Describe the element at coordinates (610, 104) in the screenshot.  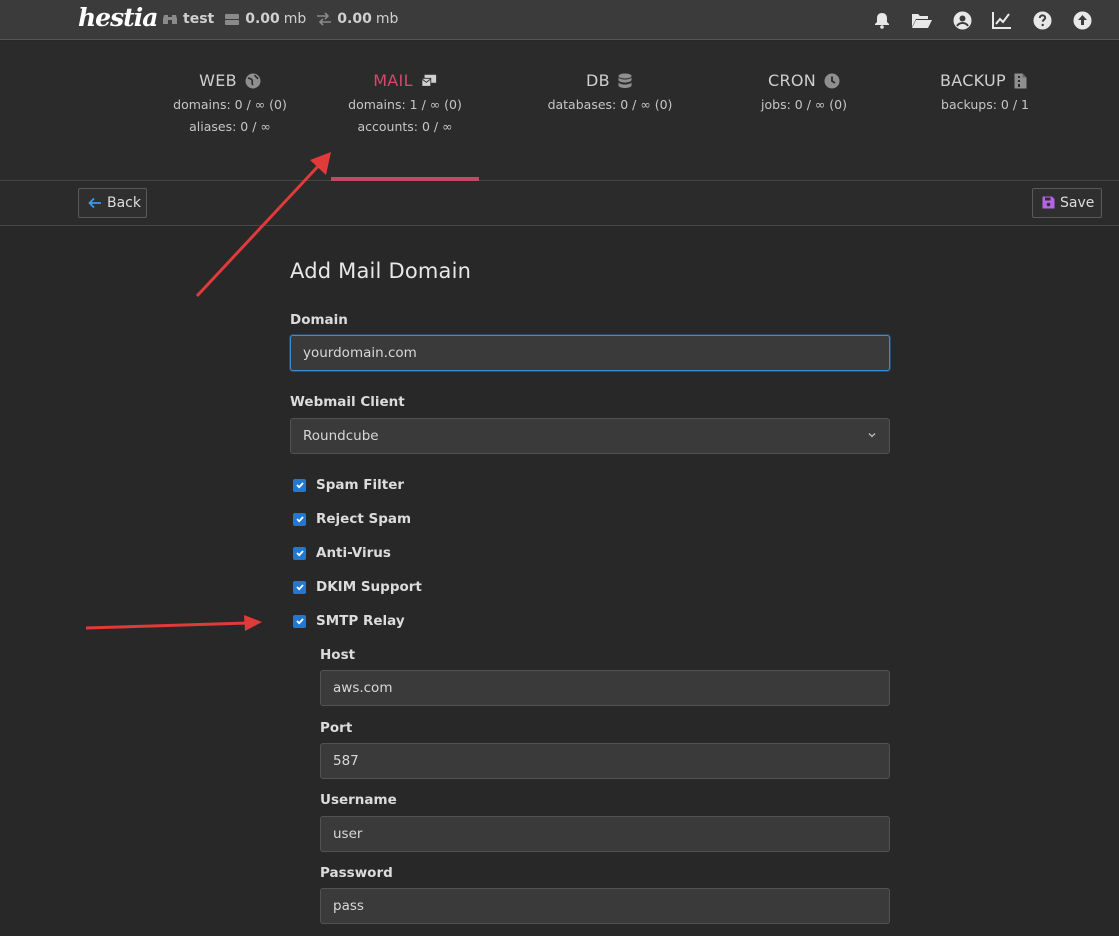
I see `panel-db-stat-databases: databases: 0 / ∞ (0)` at that location.